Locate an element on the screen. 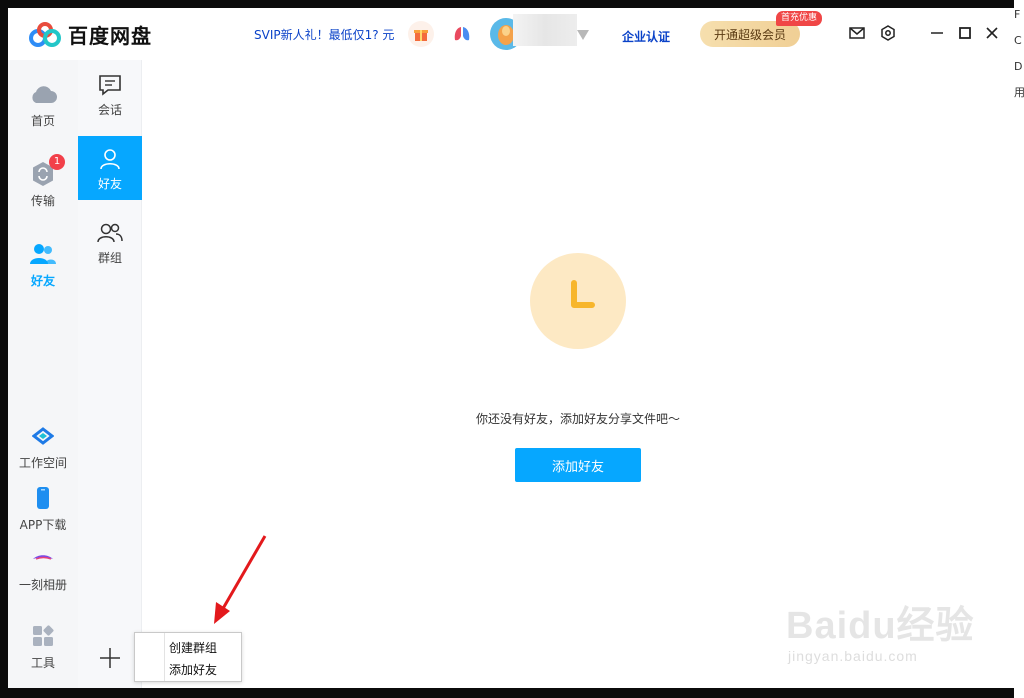 This screenshot has width=1024, height=698. sidebar-item-label: APP下载 is located at coordinates (43, 525).